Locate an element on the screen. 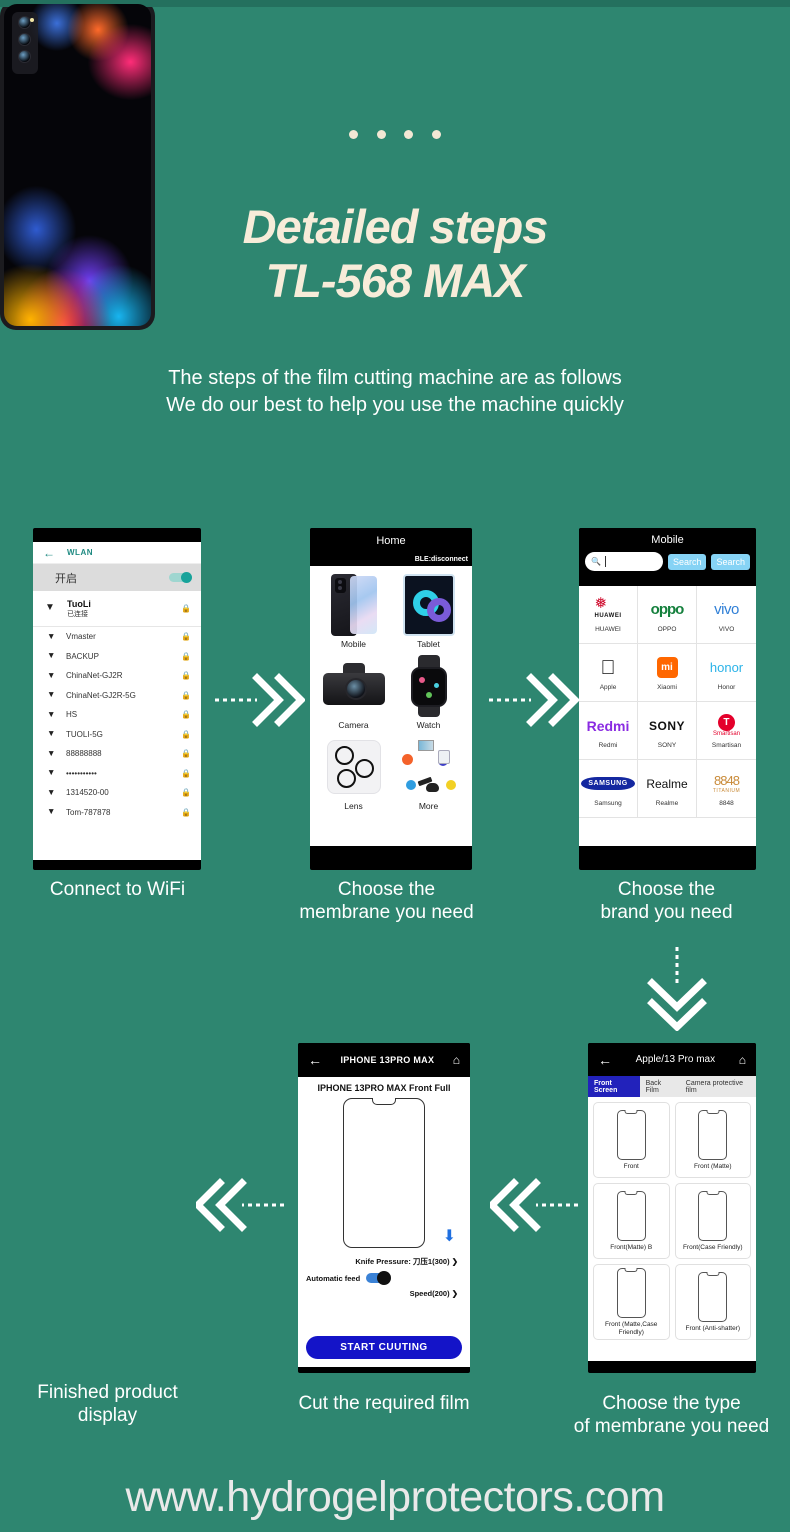 This screenshot has width=790, height=1532. category-item-watch: Watch is located at coordinates (428, 691).